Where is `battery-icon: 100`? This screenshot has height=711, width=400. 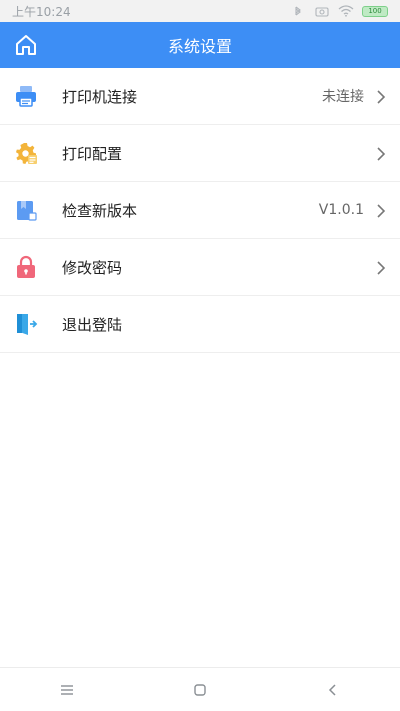
battery-icon: 100 is located at coordinates (375, 11).